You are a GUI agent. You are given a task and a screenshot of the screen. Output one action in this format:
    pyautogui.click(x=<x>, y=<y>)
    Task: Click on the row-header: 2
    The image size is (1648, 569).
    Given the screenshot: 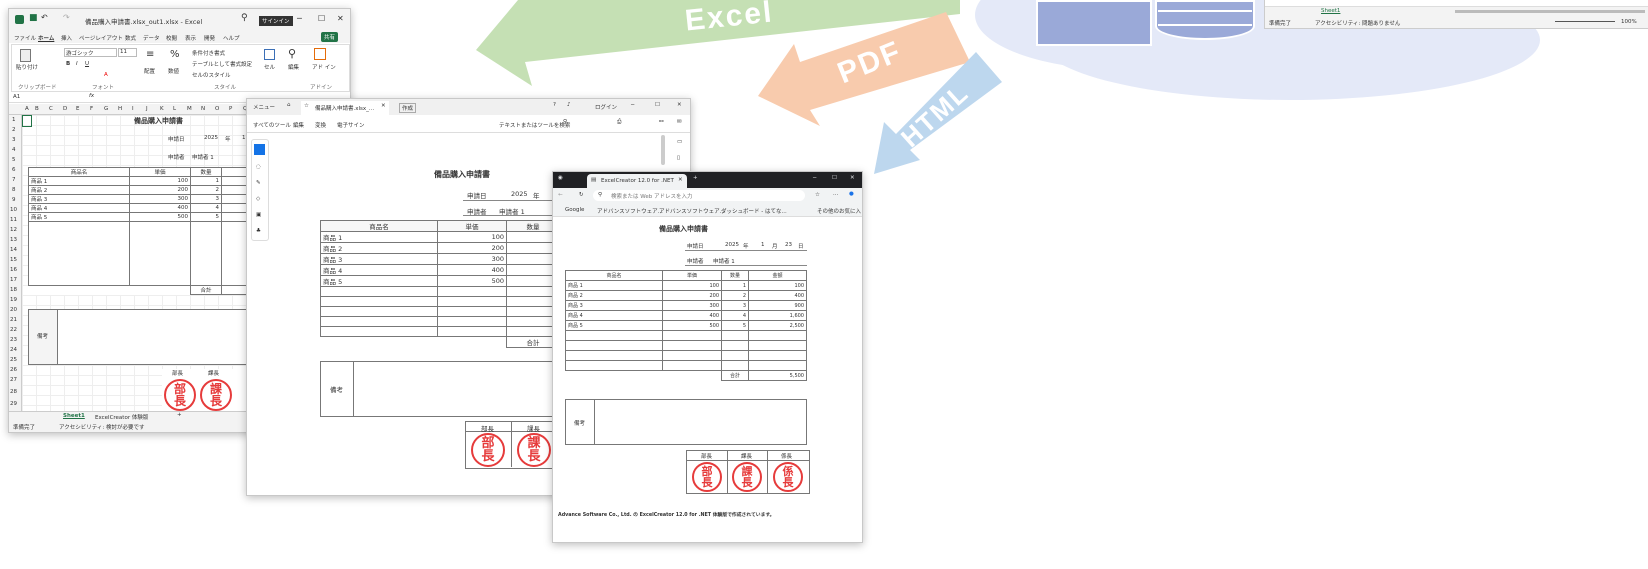 What is the action you would take?
    pyautogui.click(x=14, y=130)
    